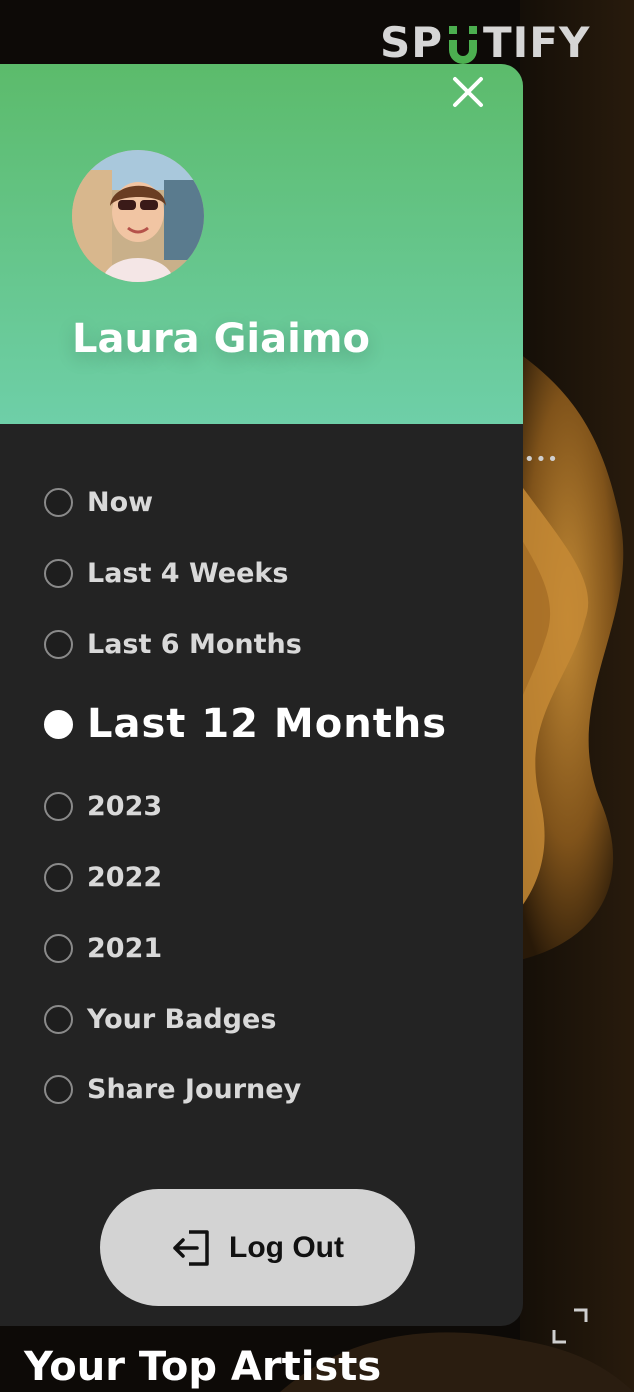  What do you see at coordinates (194, 644) in the screenshot?
I see `menu-item-label: Last 6 Months` at bounding box center [194, 644].